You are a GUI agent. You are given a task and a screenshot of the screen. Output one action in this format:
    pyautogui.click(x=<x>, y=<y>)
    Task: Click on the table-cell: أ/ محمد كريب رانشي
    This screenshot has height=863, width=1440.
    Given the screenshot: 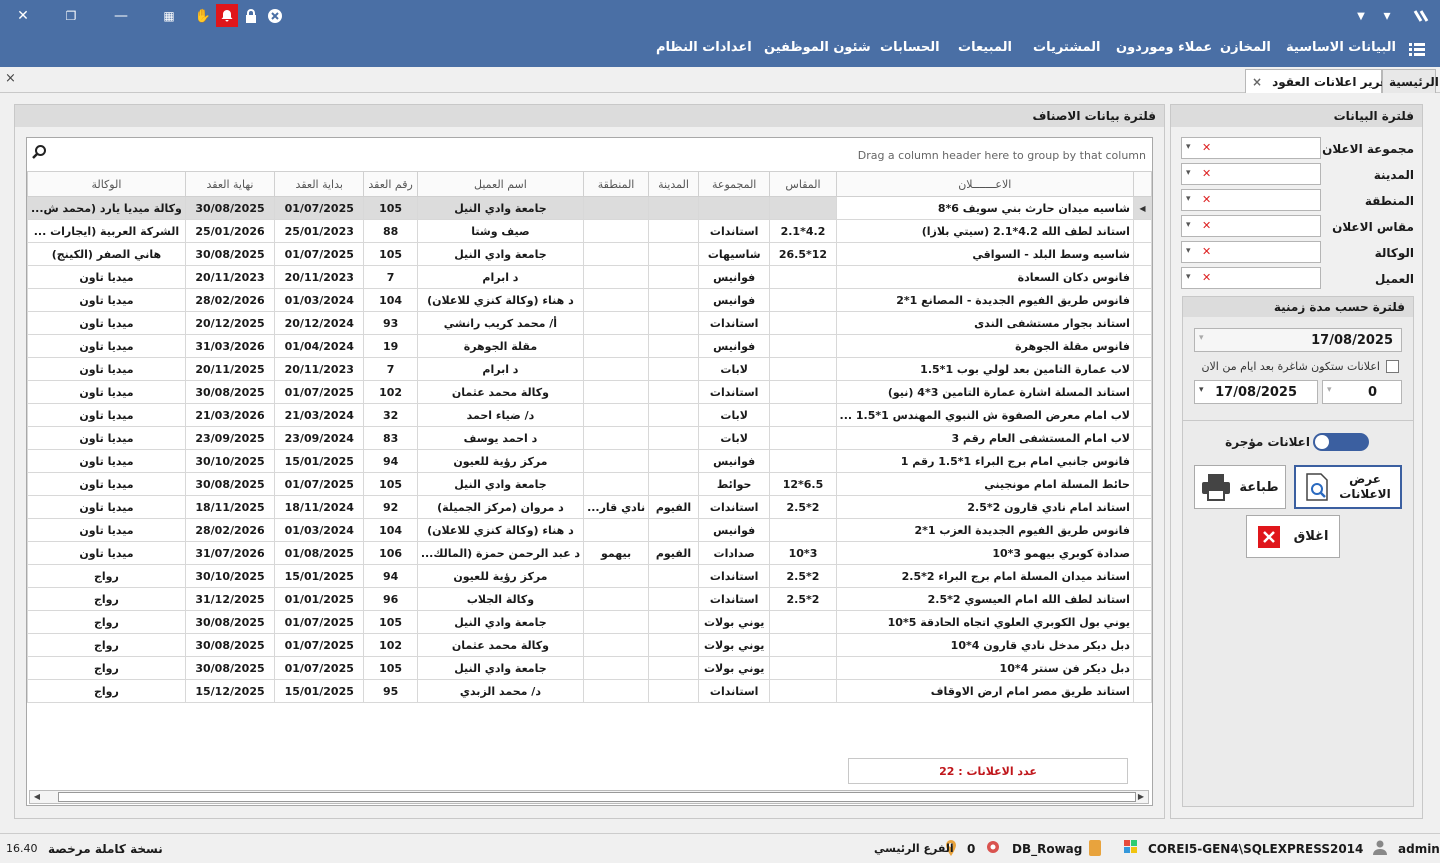 What is the action you would take?
    pyautogui.click(x=500, y=323)
    